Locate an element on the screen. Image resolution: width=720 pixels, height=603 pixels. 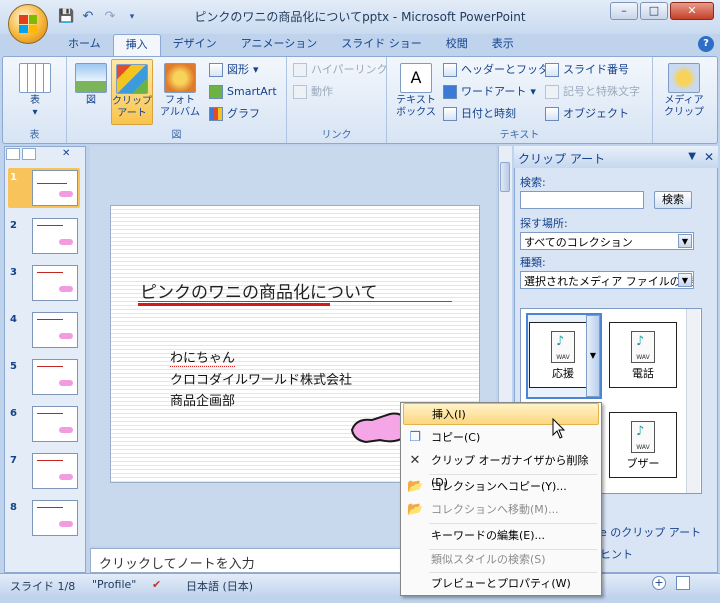
quick-access-toolbar: 💾 ↶ ↷ ▾ is located at coordinates (99, 17).